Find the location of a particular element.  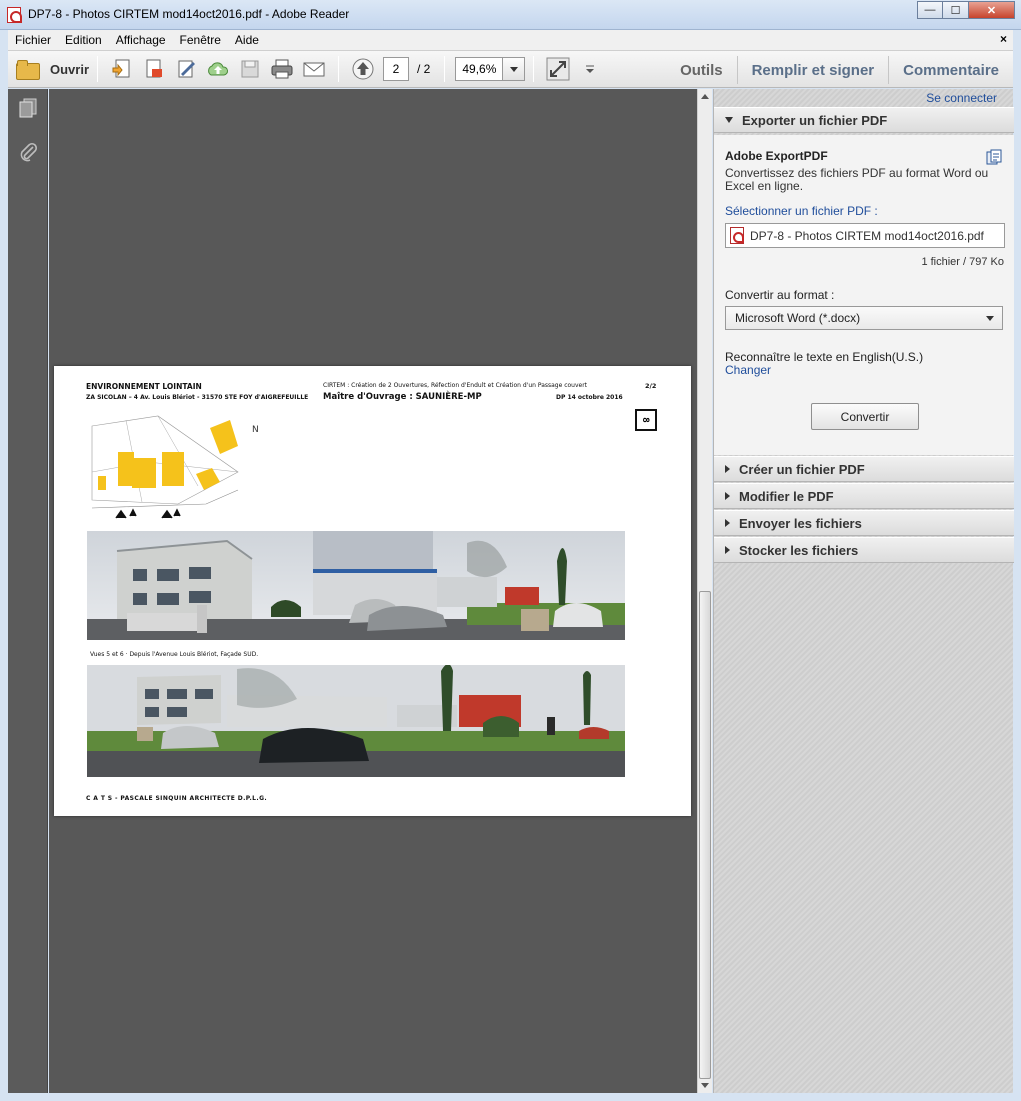

scroll-down-arrow-icon is located at coordinates (705, 1085).